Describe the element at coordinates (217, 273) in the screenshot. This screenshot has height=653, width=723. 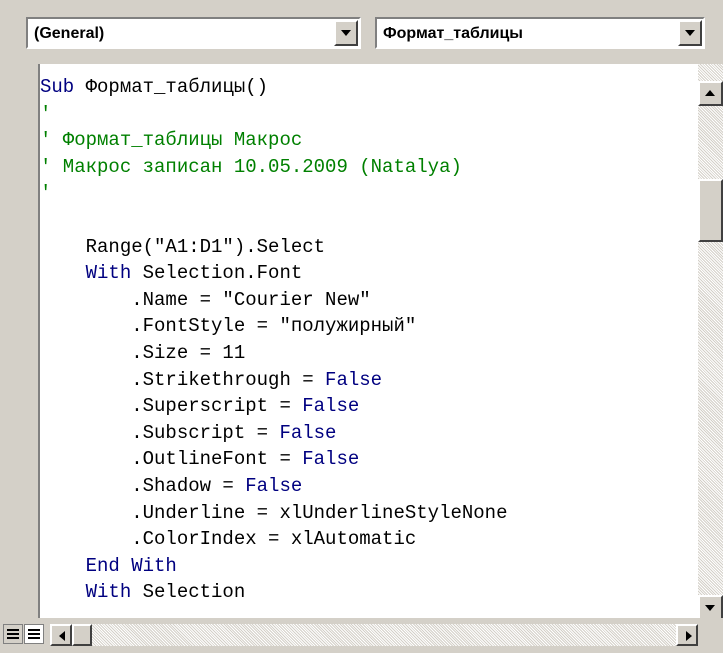
I see `code-token: Selection.Font` at that location.